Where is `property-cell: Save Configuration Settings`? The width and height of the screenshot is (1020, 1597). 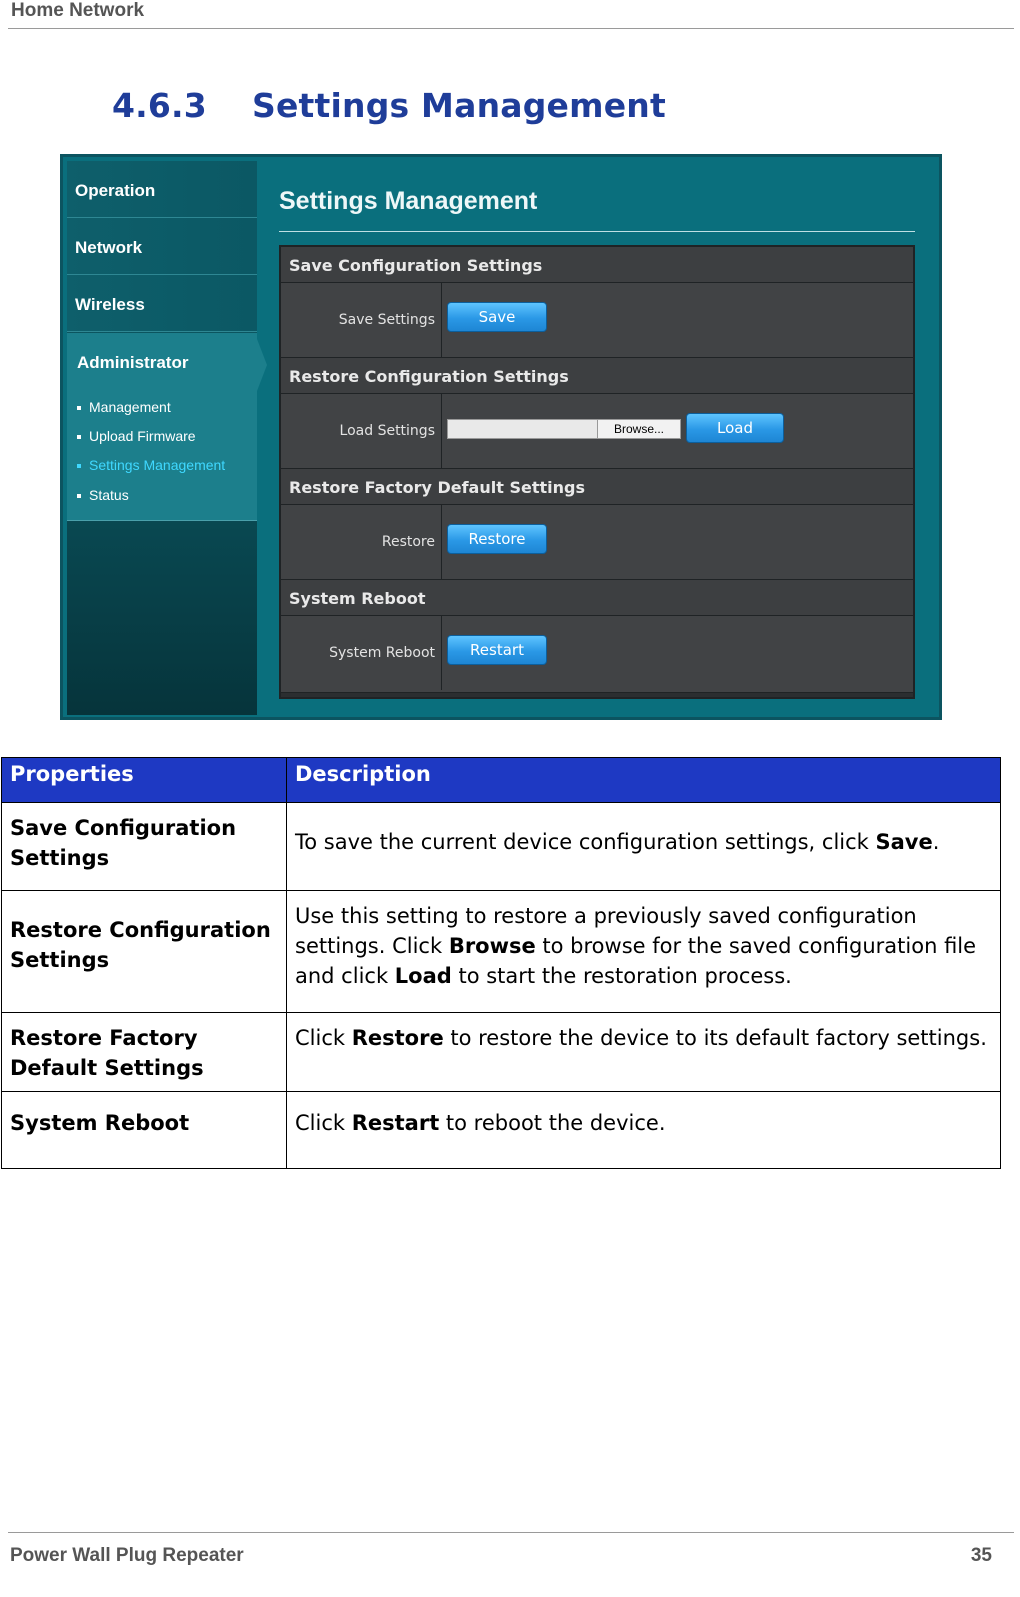
property-cell: Save Configuration Settings is located at coordinates (144, 846).